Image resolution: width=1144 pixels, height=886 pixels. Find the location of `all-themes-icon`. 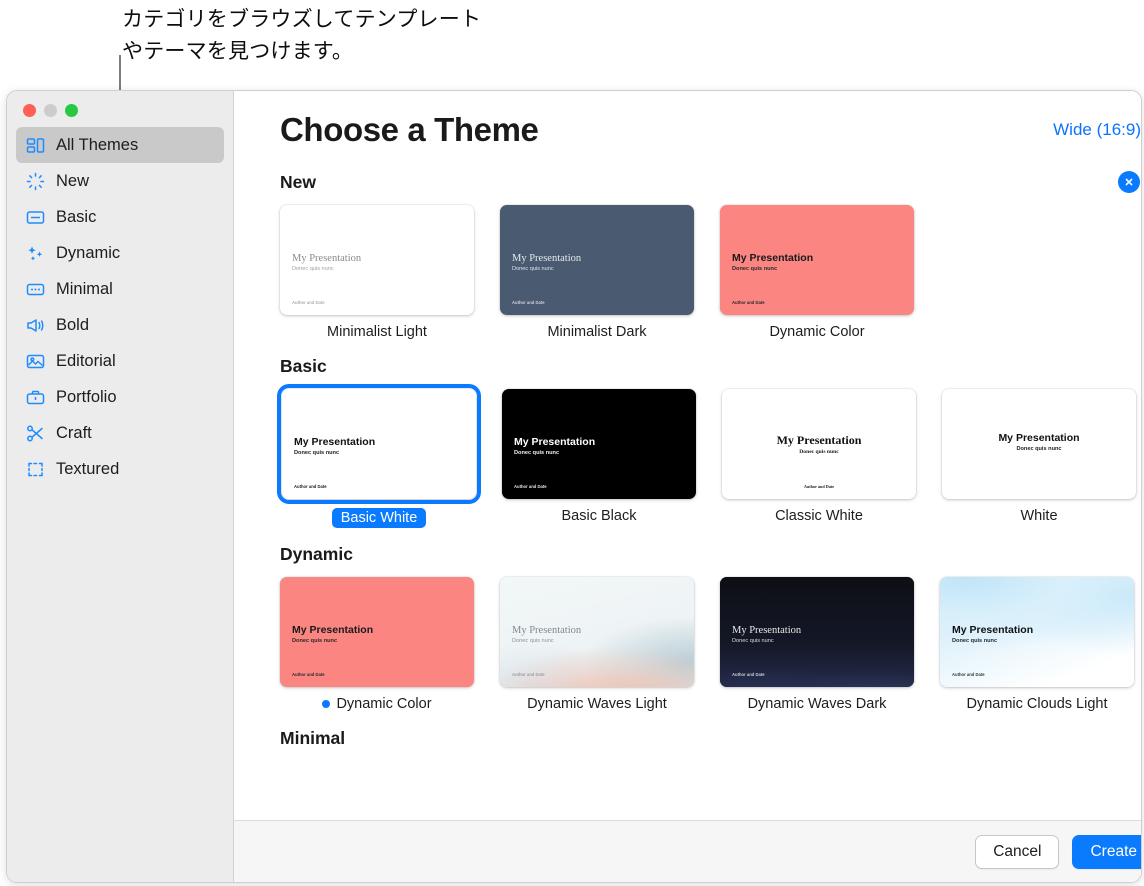

all-themes-icon is located at coordinates (35, 145).